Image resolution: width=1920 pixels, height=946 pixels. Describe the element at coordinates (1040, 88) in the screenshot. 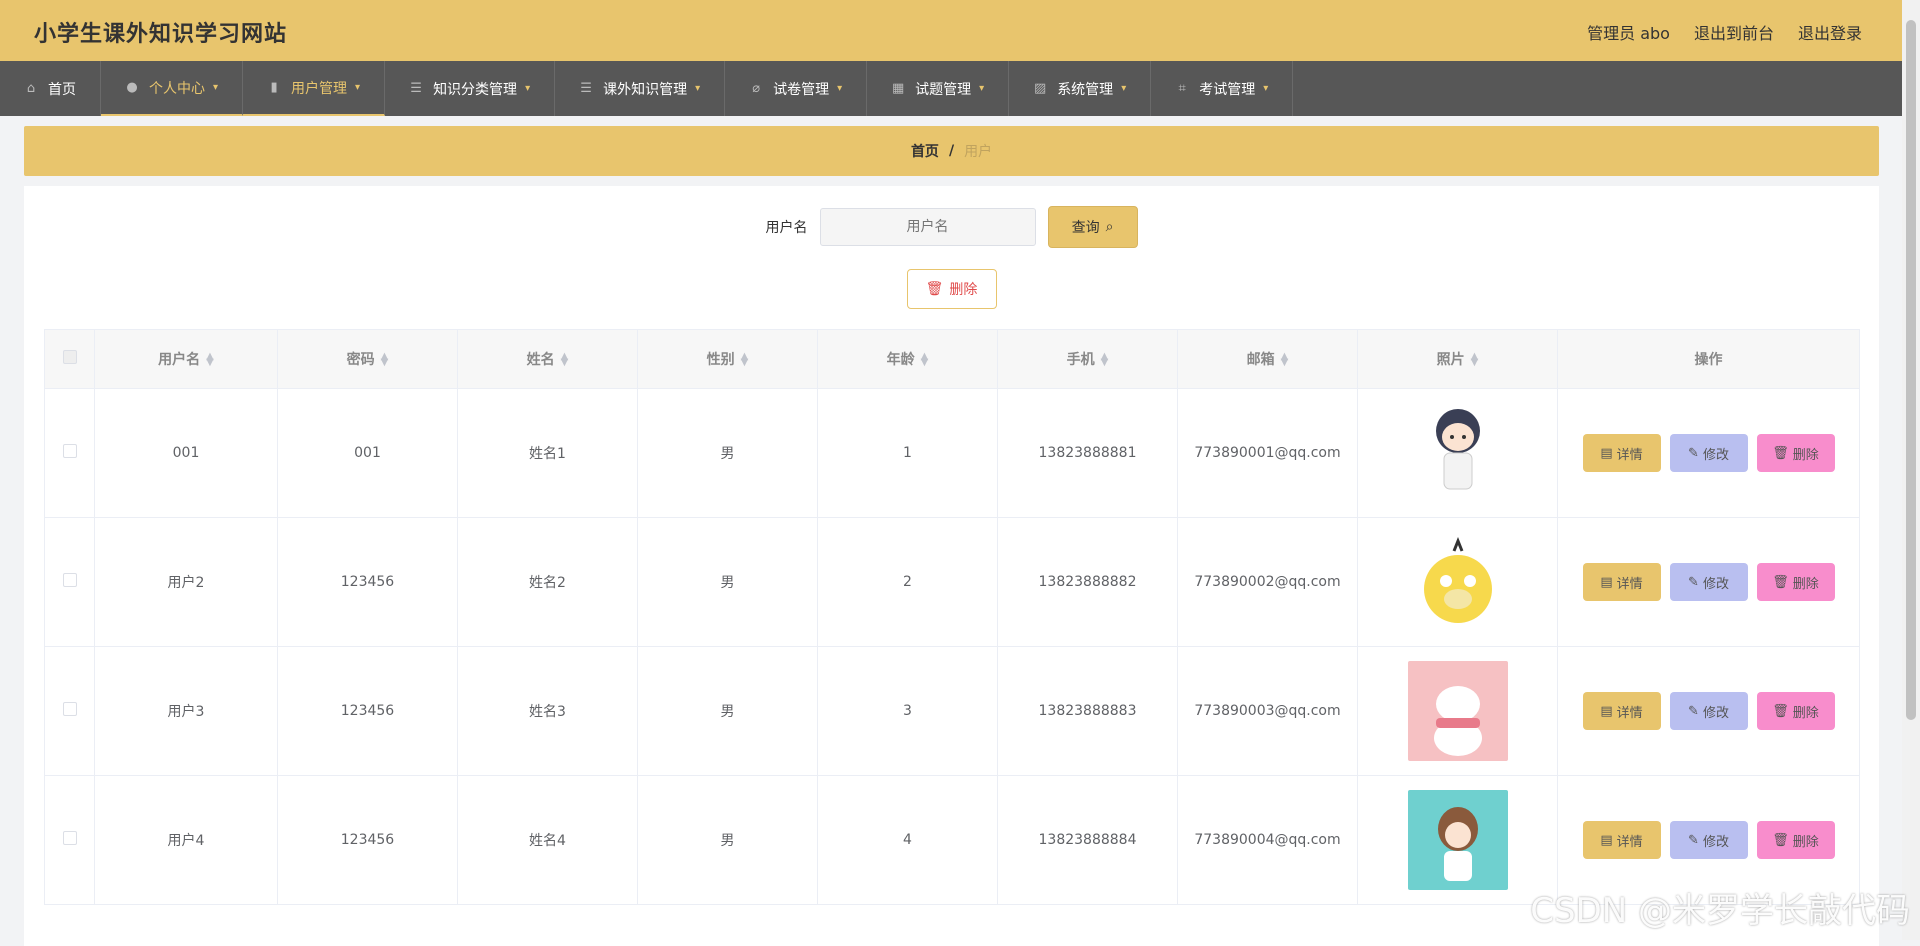

I see `chart-icon: ▨` at that location.